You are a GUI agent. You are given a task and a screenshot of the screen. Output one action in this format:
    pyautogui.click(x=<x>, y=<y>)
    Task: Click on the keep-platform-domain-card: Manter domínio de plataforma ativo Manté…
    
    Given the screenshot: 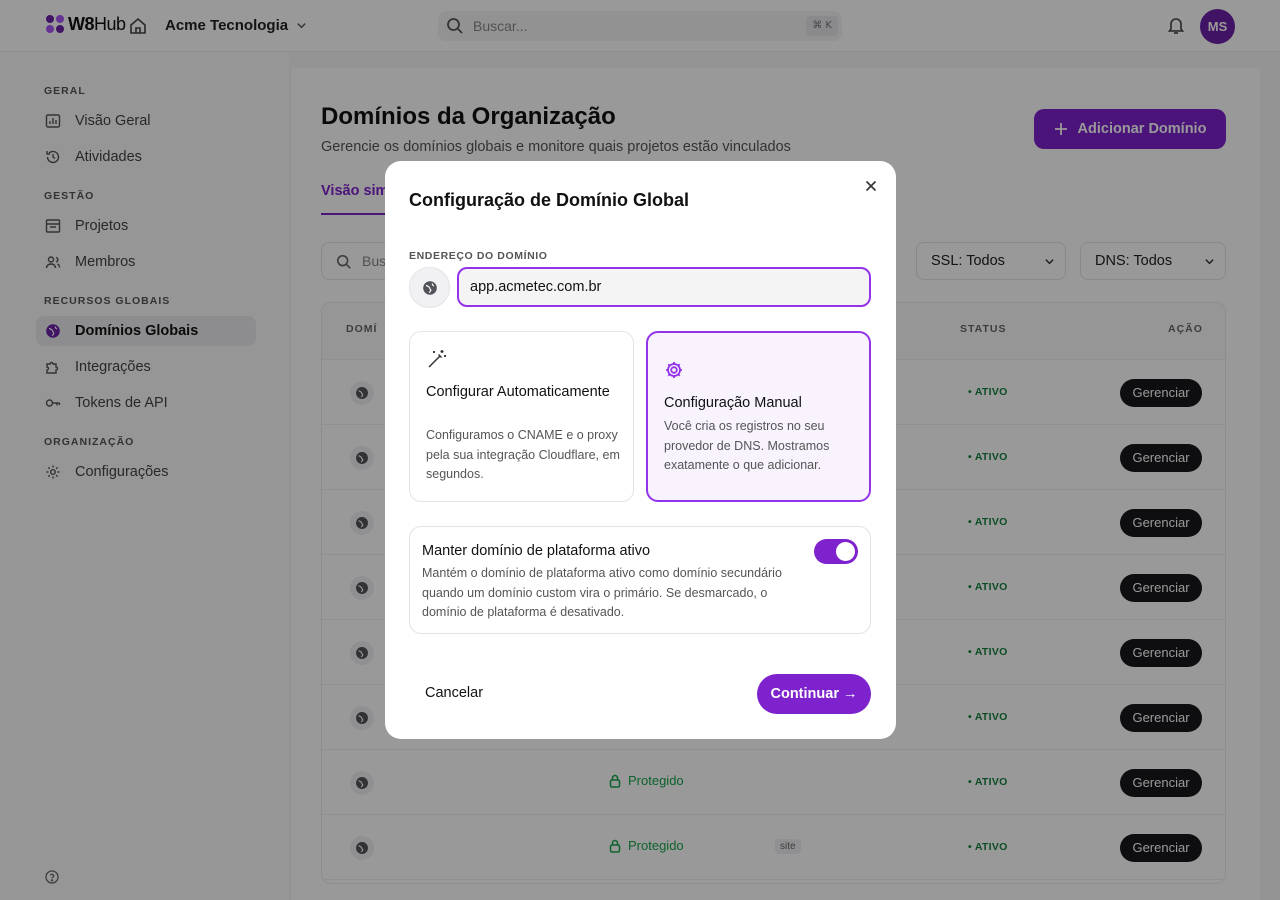 What is the action you would take?
    pyautogui.click(x=640, y=580)
    